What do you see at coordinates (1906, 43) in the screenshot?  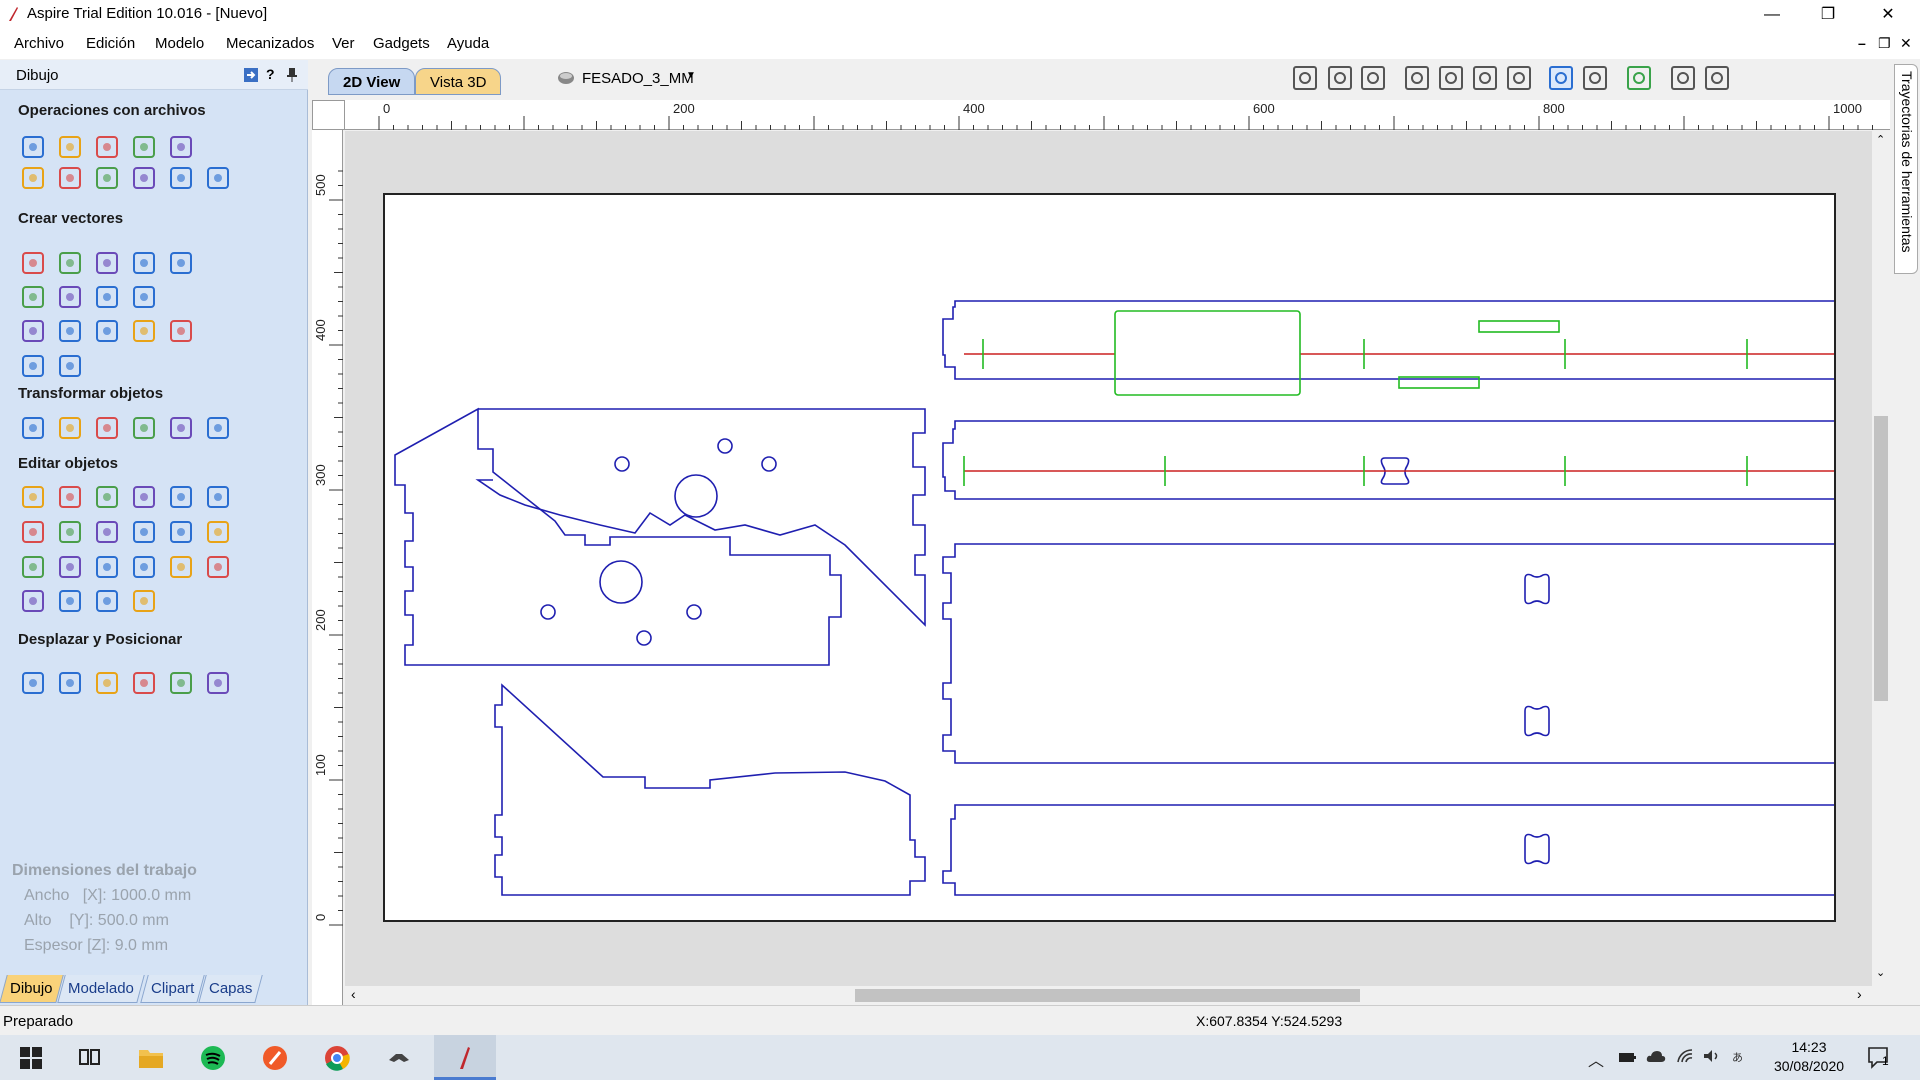 I see `mdi-close-button: ✕` at bounding box center [1906, 43].